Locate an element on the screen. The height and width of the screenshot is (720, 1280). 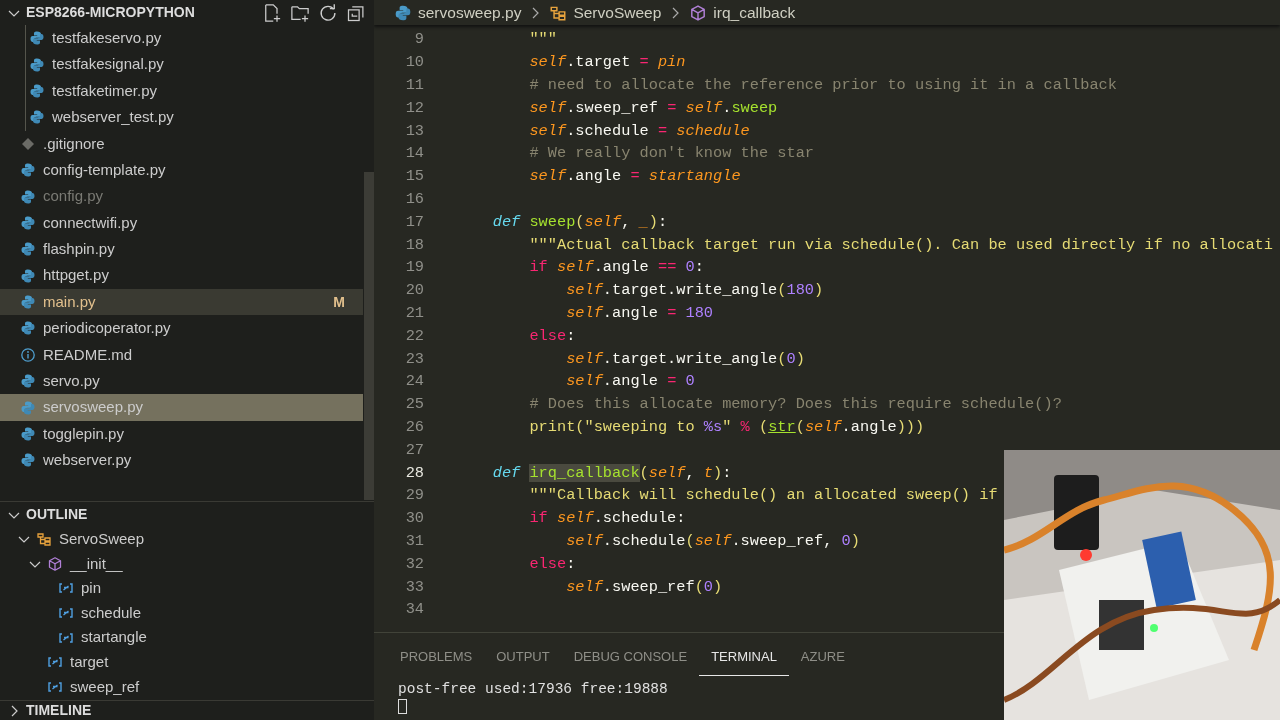
code-line: """Actual callback target run via schedule(). Can be used directly if no allocati is located at coordinates (901, 245).